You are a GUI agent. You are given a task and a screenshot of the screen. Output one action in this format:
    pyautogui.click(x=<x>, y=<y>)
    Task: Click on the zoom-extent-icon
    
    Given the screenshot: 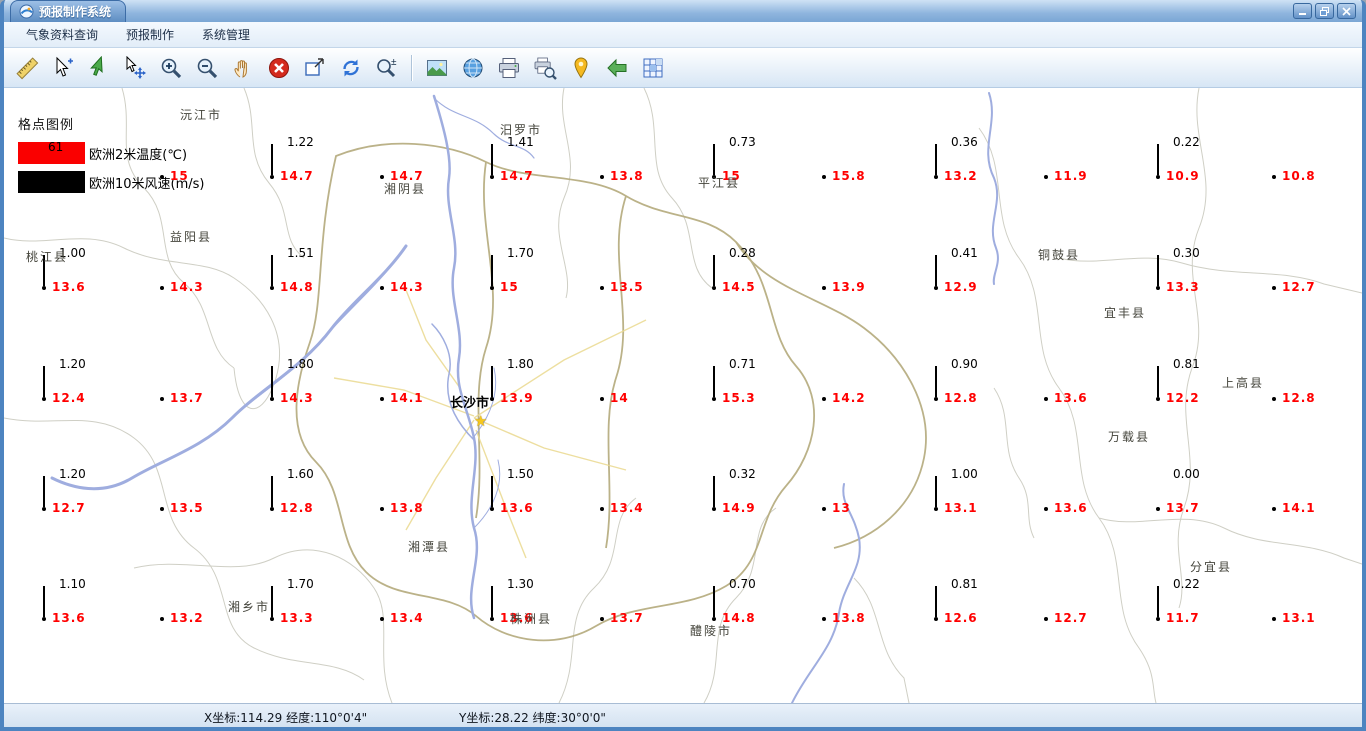 What is the action you would take?
    pyautogui.click(x=315, y=68)
    